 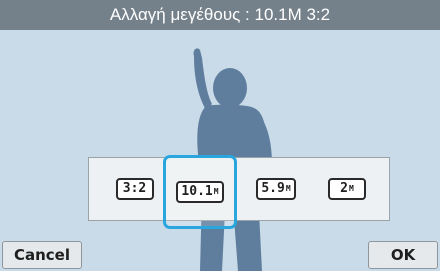 I want to click on option-2m: 2 M, so click(x=347, y=189).